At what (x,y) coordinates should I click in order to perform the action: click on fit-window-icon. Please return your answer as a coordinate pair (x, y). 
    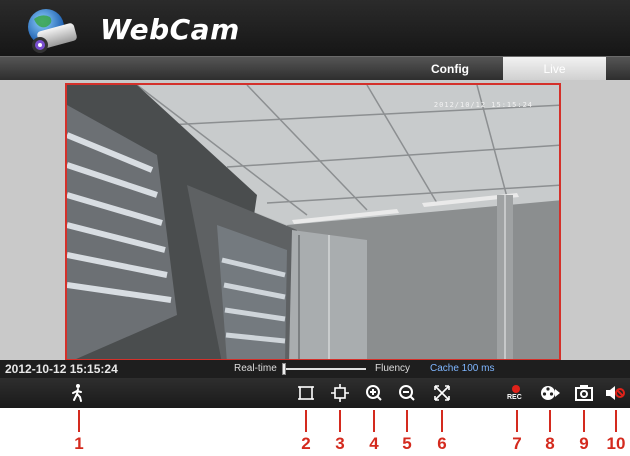
    Looking at the image, I should click on (306, 393).